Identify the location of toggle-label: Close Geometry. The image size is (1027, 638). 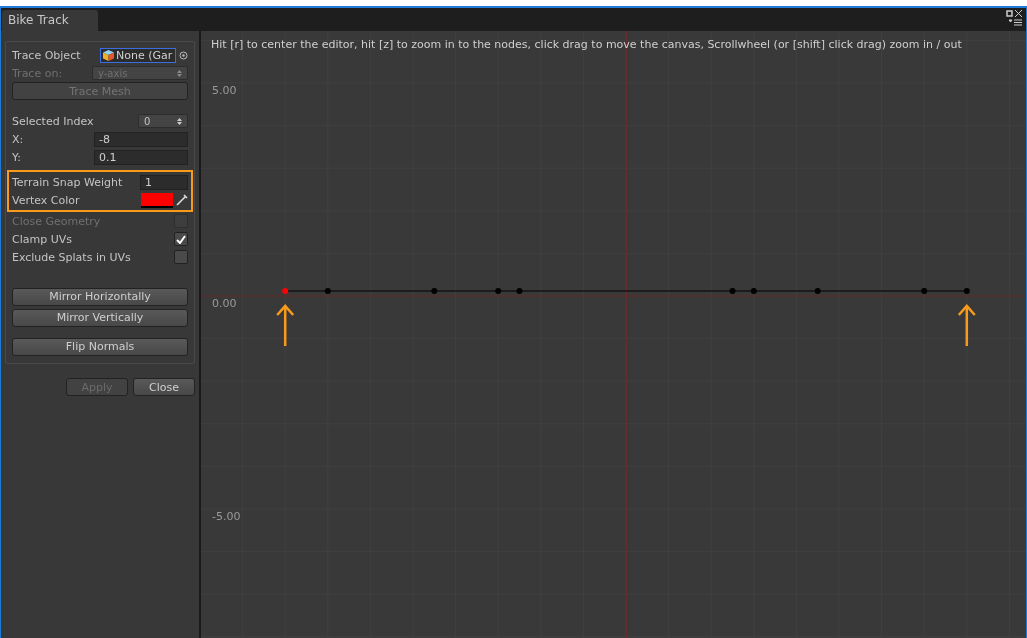
(56, 221).